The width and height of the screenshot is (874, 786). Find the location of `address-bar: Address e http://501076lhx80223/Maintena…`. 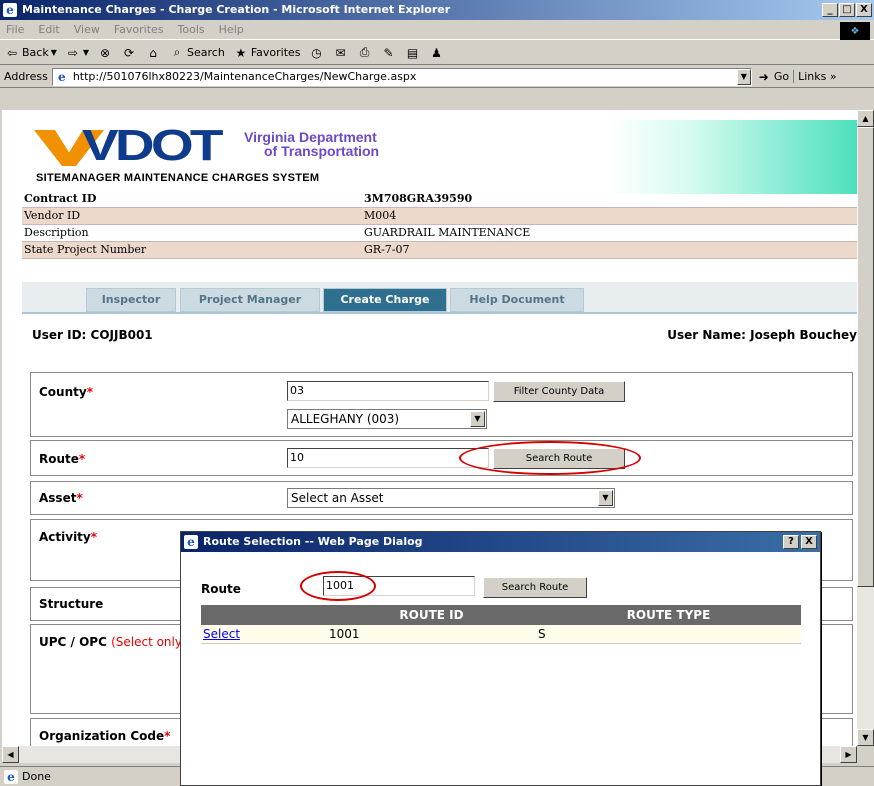

address-bar: Address e http://501076lhx80223/Maintena… is located at coordinates (437, 77).